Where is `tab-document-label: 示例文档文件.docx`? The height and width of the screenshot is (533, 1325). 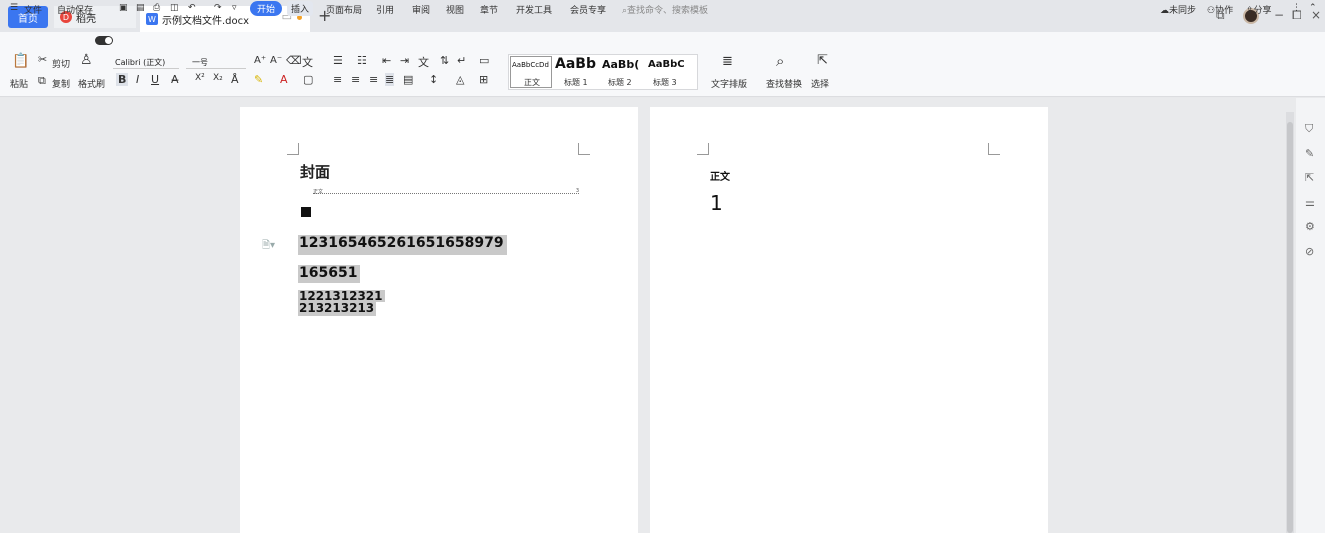 tab-document-label: 示例文档文件.docx is located at coordinates (206, 21).